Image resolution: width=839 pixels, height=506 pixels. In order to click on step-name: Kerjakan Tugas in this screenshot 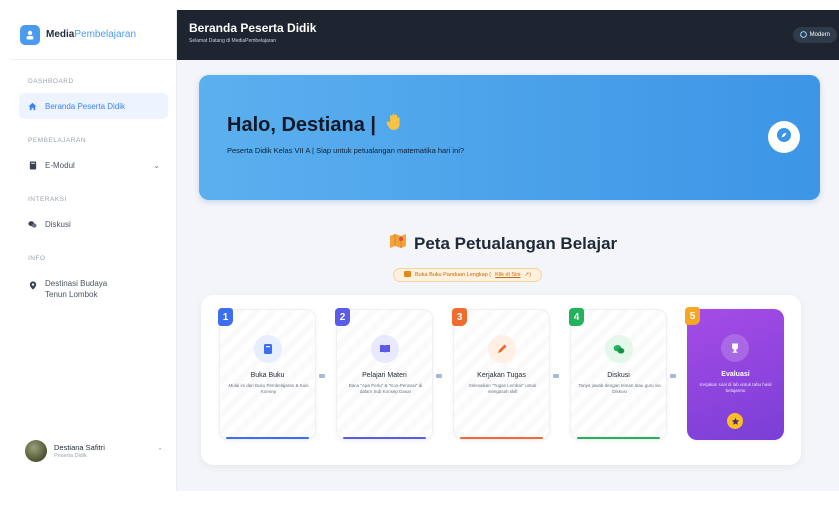, I will do `click(501, 375)`.